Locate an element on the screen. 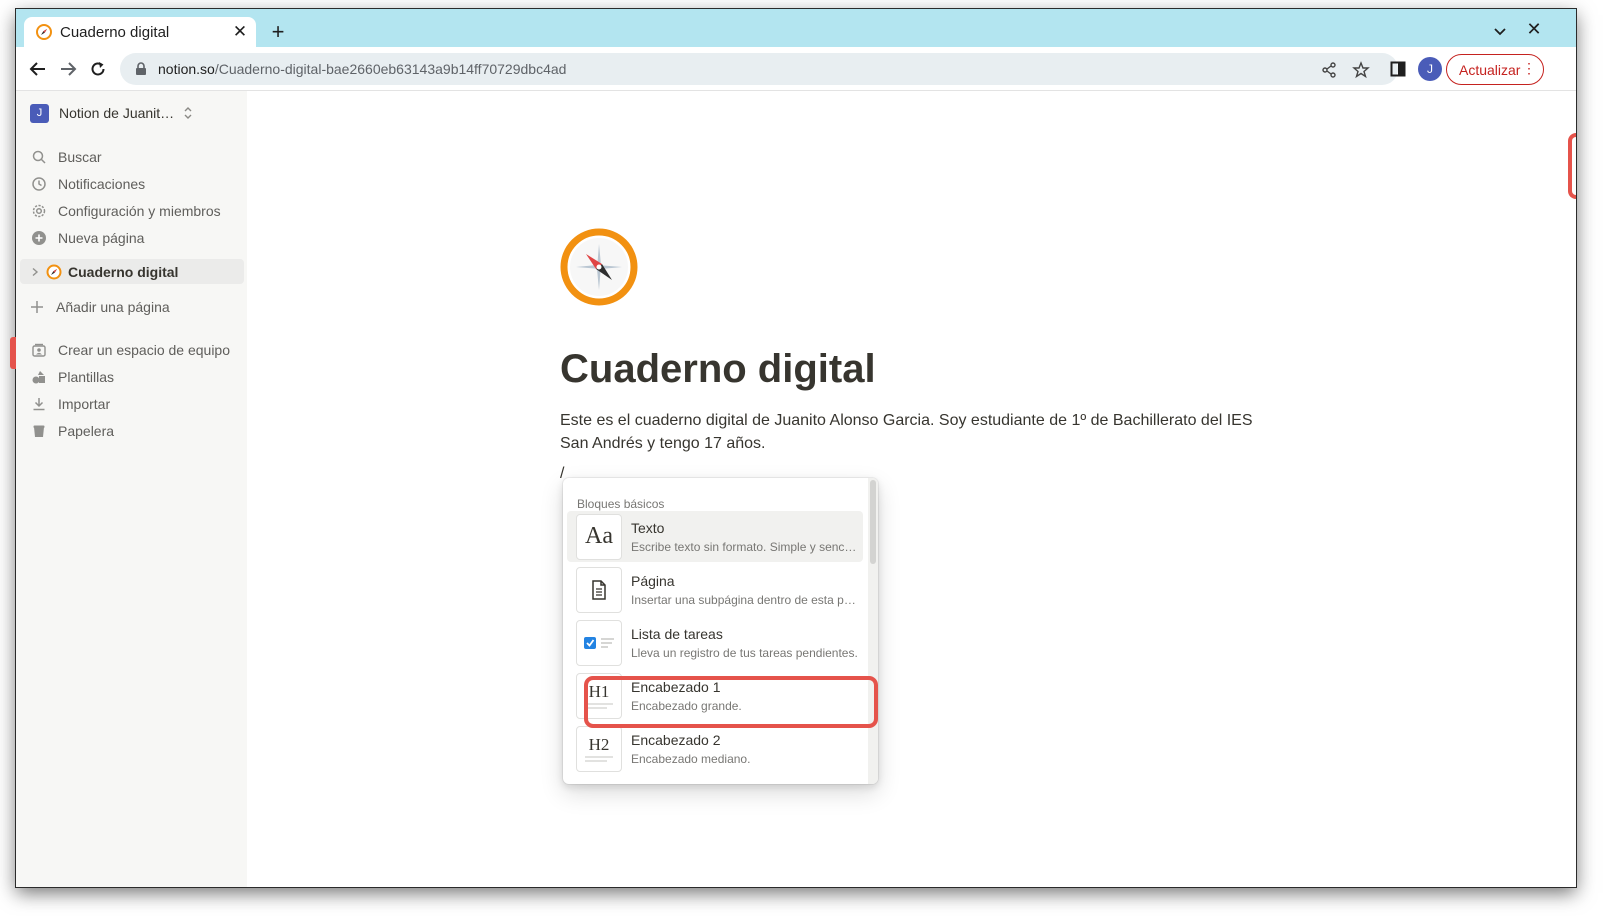  tab-active: Cuaderno digital ✕ is located at coordinates (140, 32).